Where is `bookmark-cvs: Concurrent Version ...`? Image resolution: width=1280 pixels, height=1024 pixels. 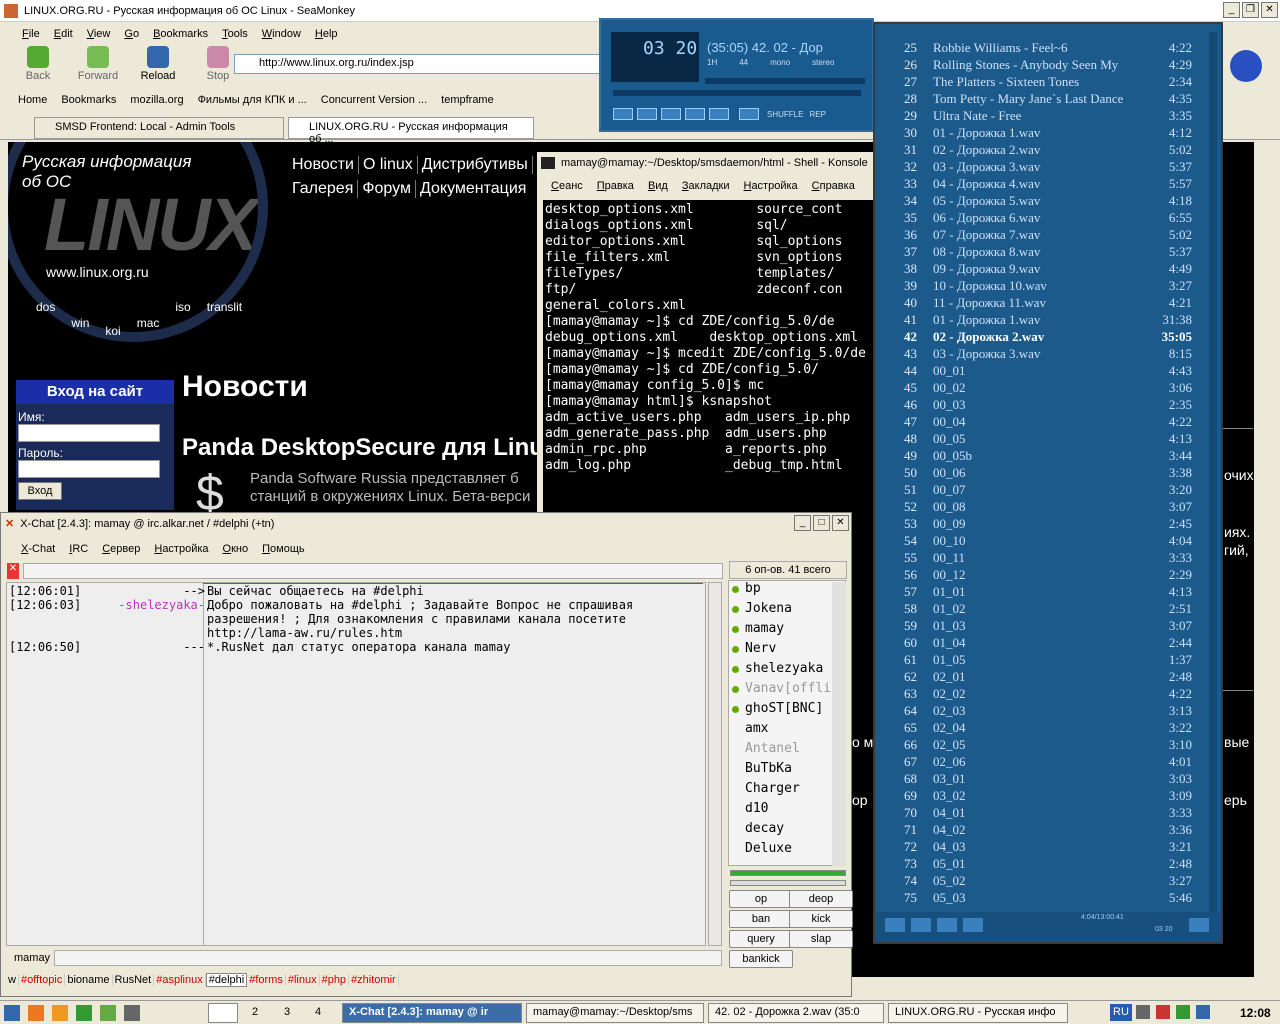
bookmark-cvs: Concurrent Version ... is located at coordinates (374, 100).